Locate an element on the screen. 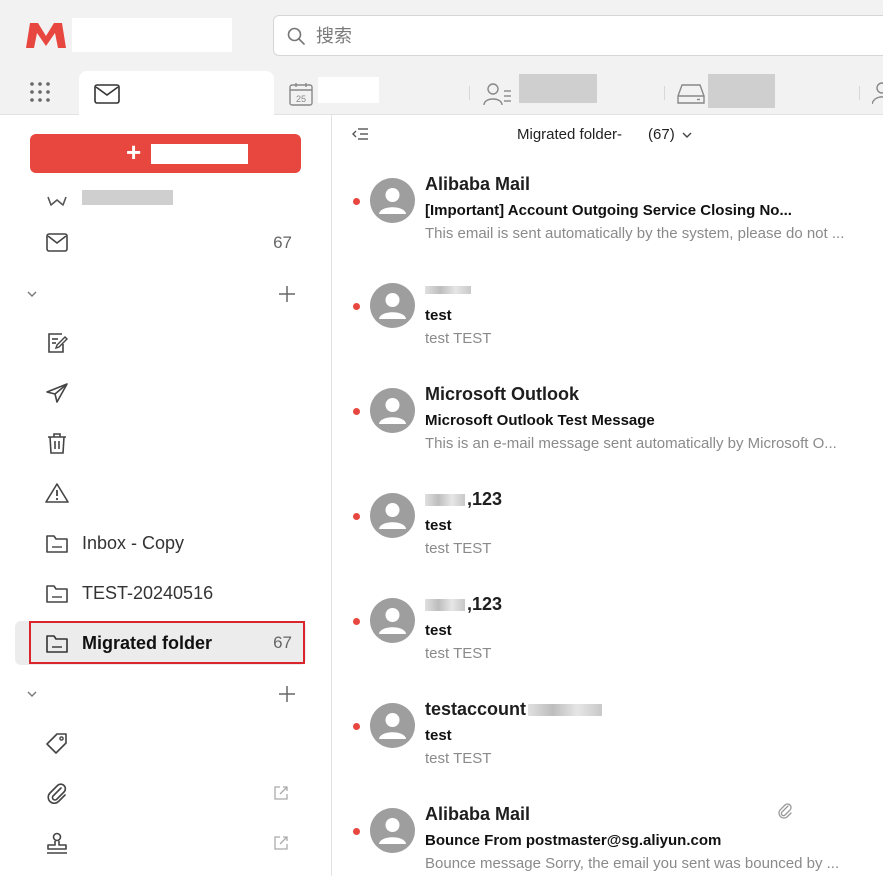 This screenshot has width=883, height=876. search-input is located at coordinates (596, 36).